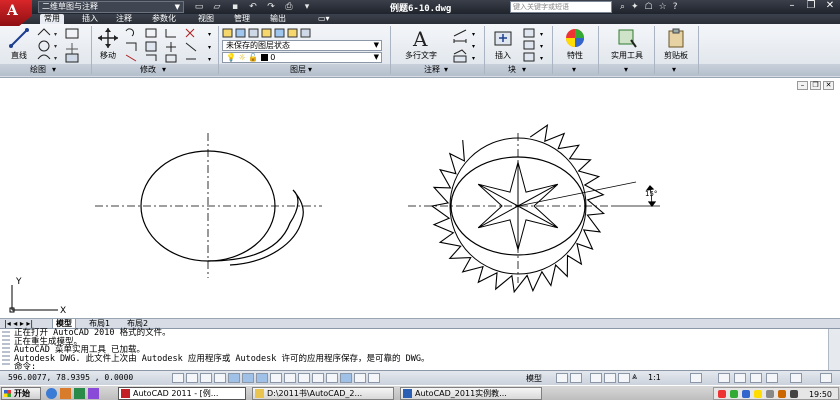  What do you see at coordinates (93, 393) in the screenshot?
I see `app-quicklaunch-icon` at bounding box center [93, 393].